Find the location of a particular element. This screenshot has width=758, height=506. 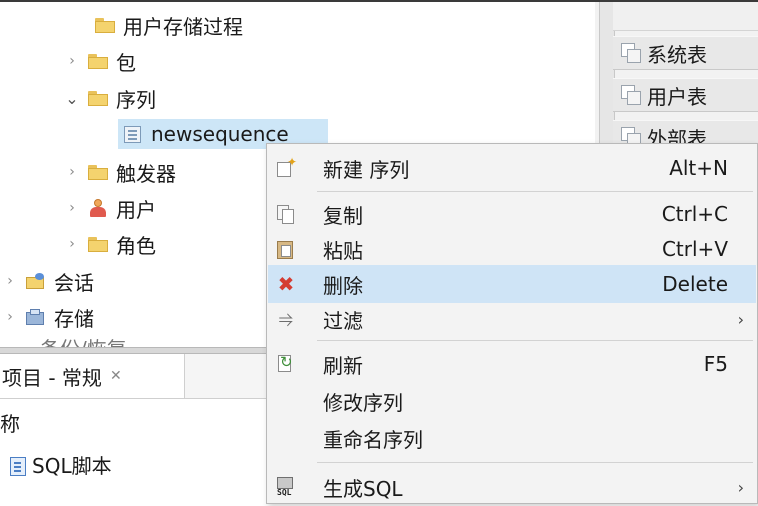

tab-project-general: 项目 - 常规 ✕ is located at coordinates (92, 376).